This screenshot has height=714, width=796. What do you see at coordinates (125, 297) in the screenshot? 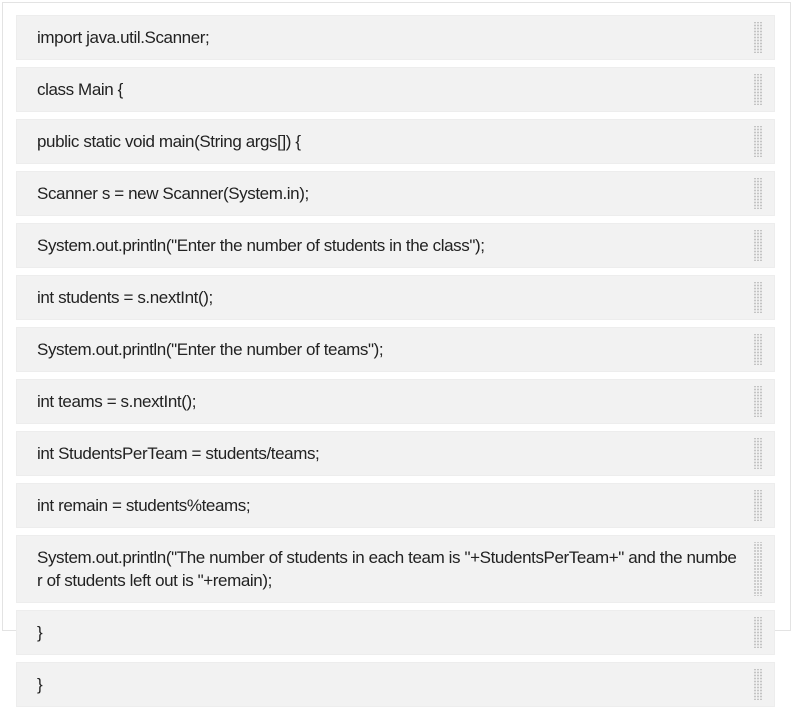
I see `code-line-text: int students = s.nextInt();` at bounding box center [125, 297].